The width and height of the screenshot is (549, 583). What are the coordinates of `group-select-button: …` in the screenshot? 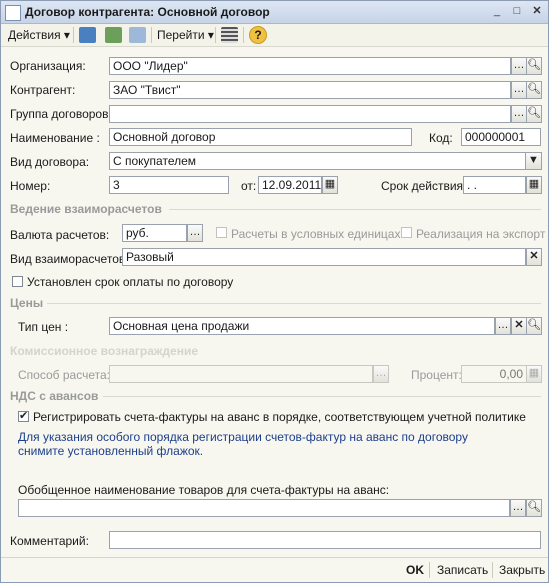 It's located at (519, 114).